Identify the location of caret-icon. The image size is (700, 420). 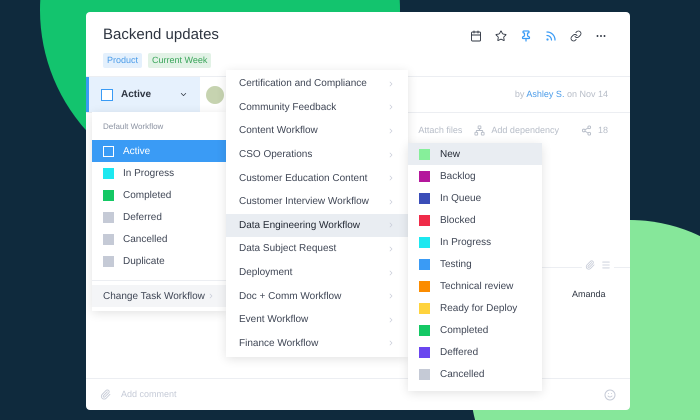
(183, 94).